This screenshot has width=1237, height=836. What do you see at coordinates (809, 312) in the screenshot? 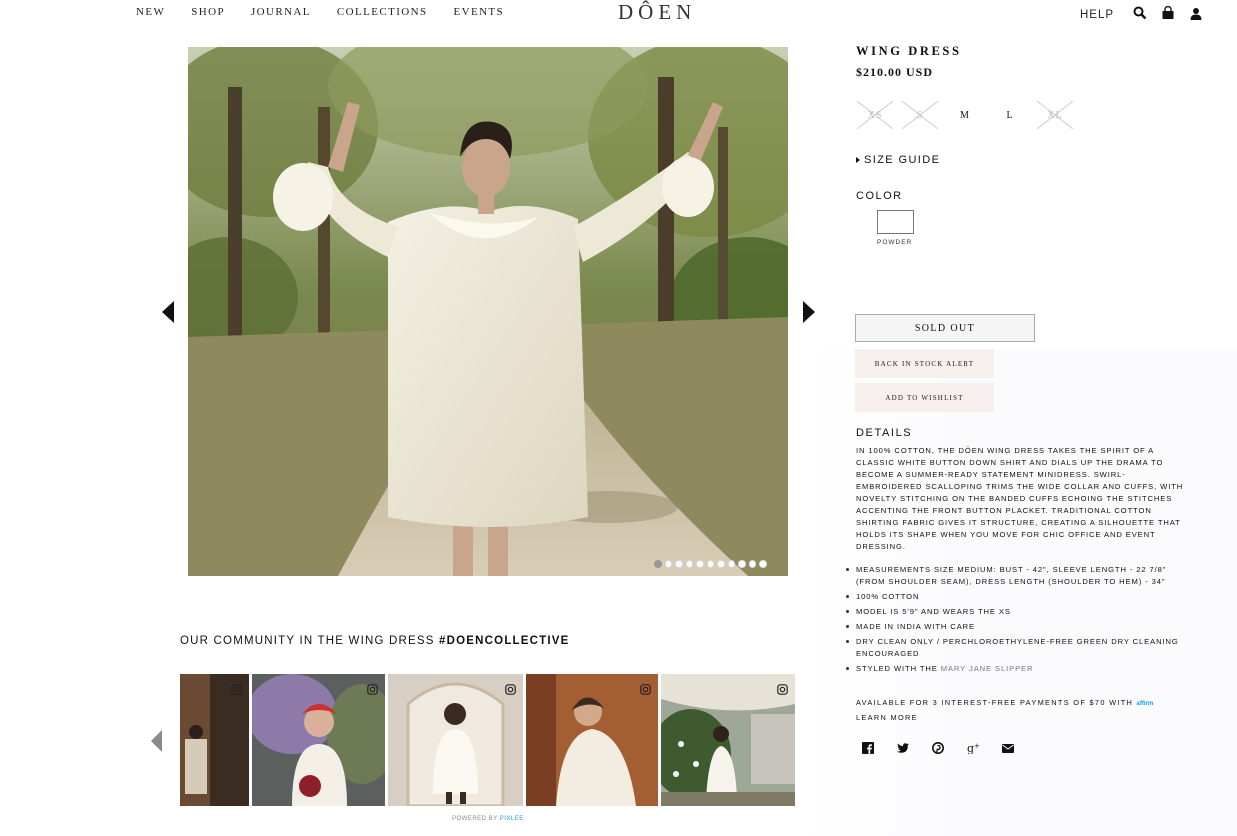
I see `gallery-next-arrow` at bounding box center [809, 312].